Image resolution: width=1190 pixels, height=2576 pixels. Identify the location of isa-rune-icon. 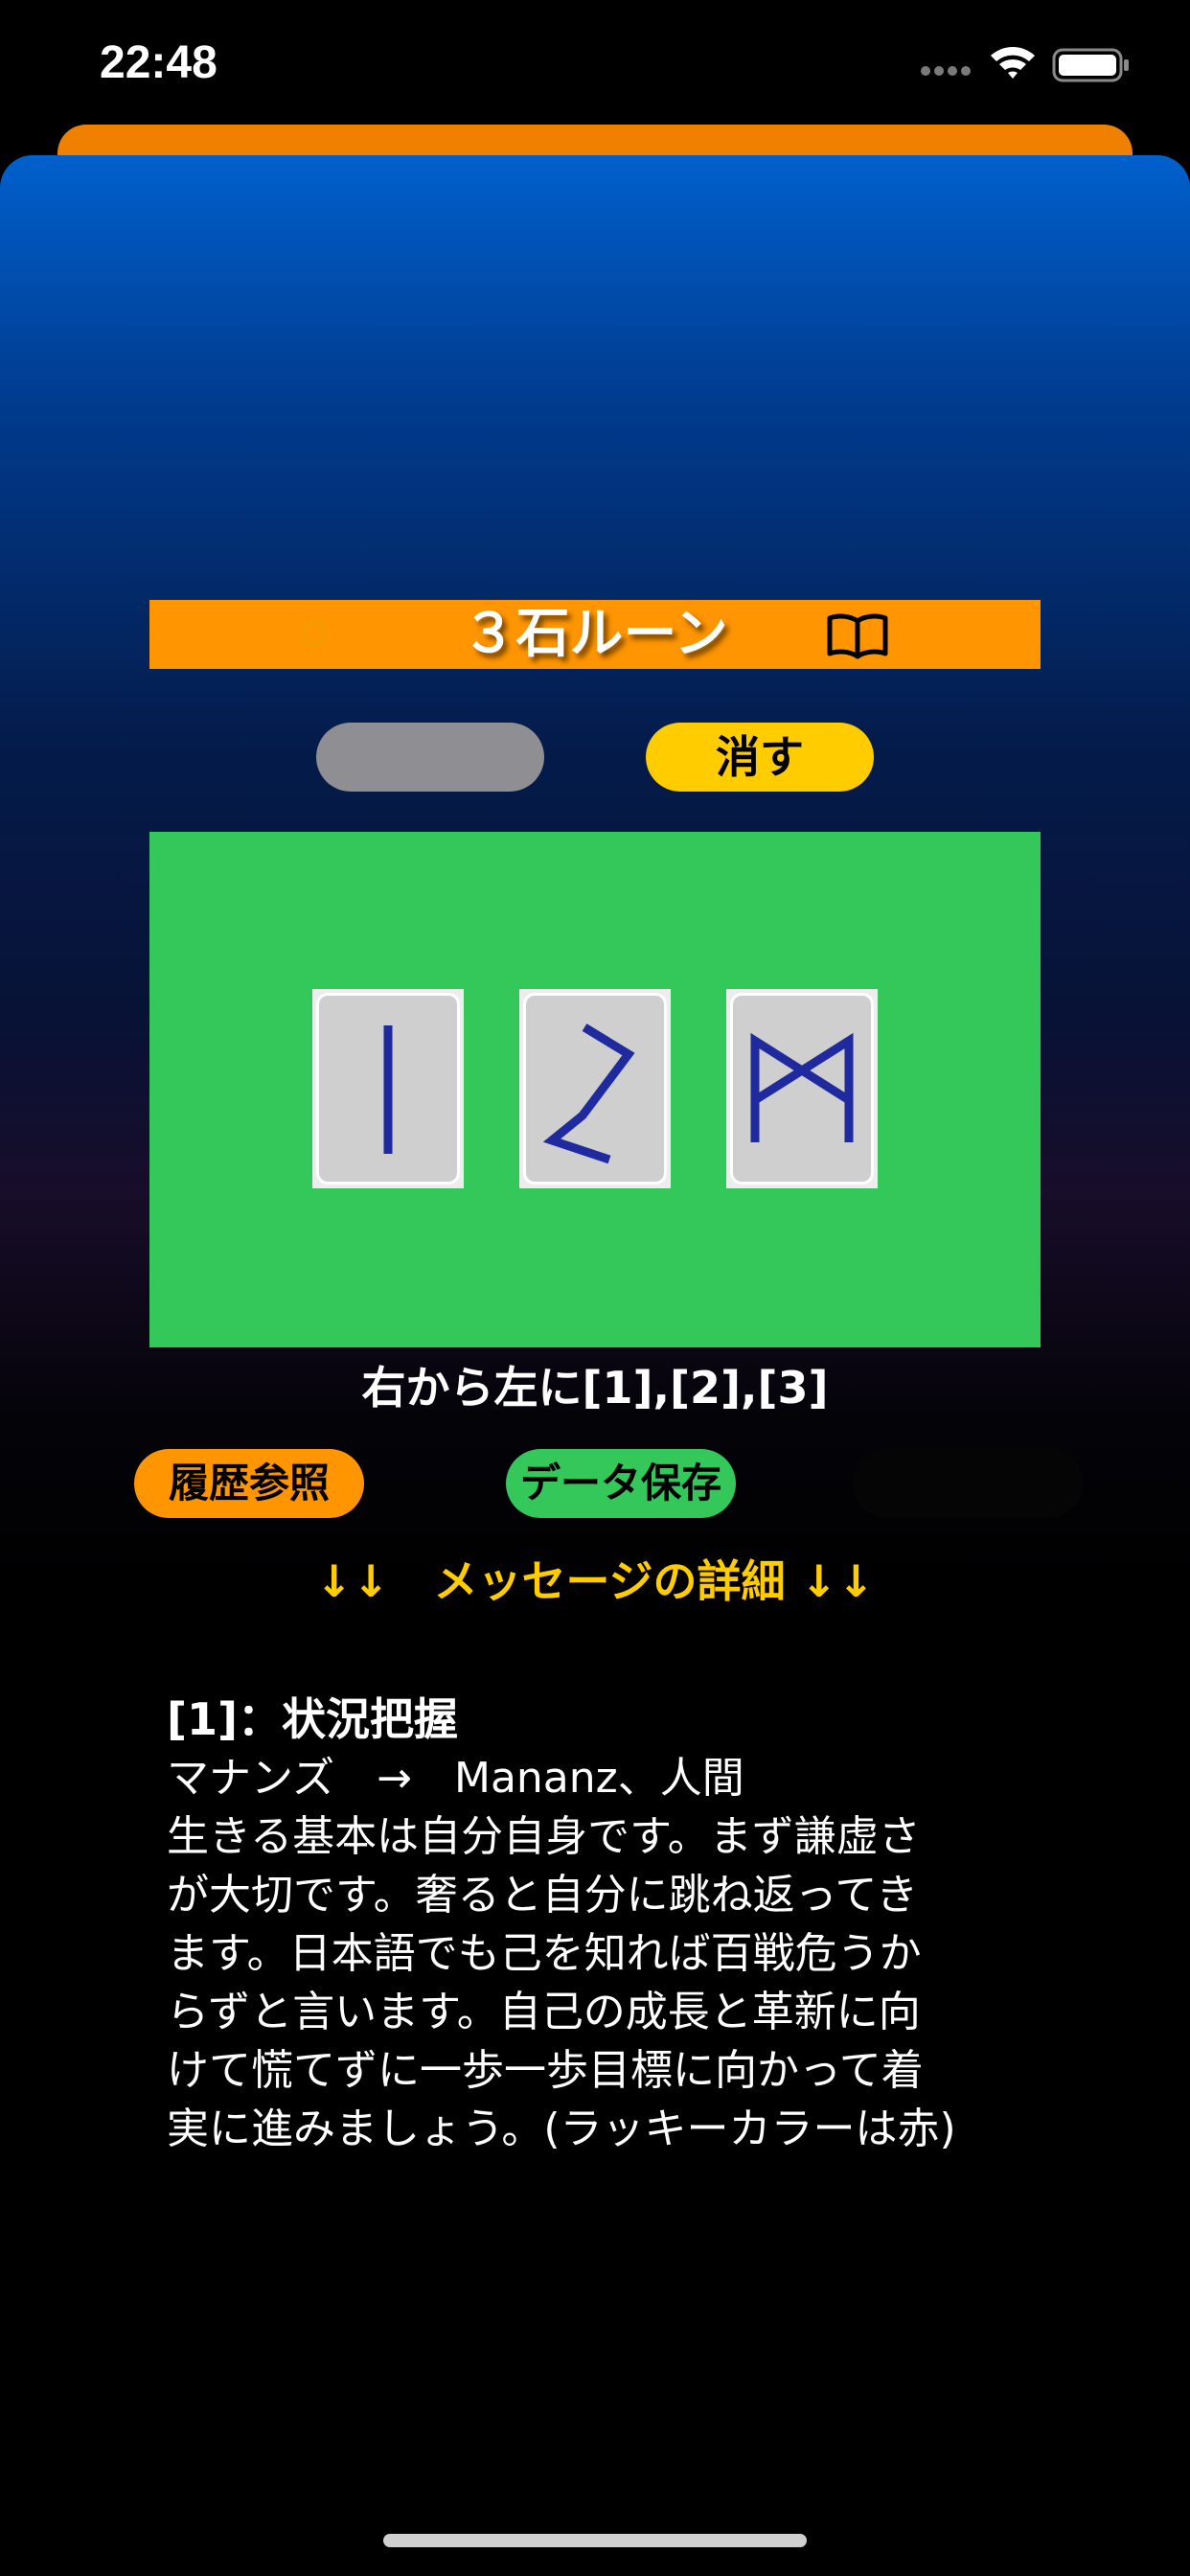
(388, 1089).